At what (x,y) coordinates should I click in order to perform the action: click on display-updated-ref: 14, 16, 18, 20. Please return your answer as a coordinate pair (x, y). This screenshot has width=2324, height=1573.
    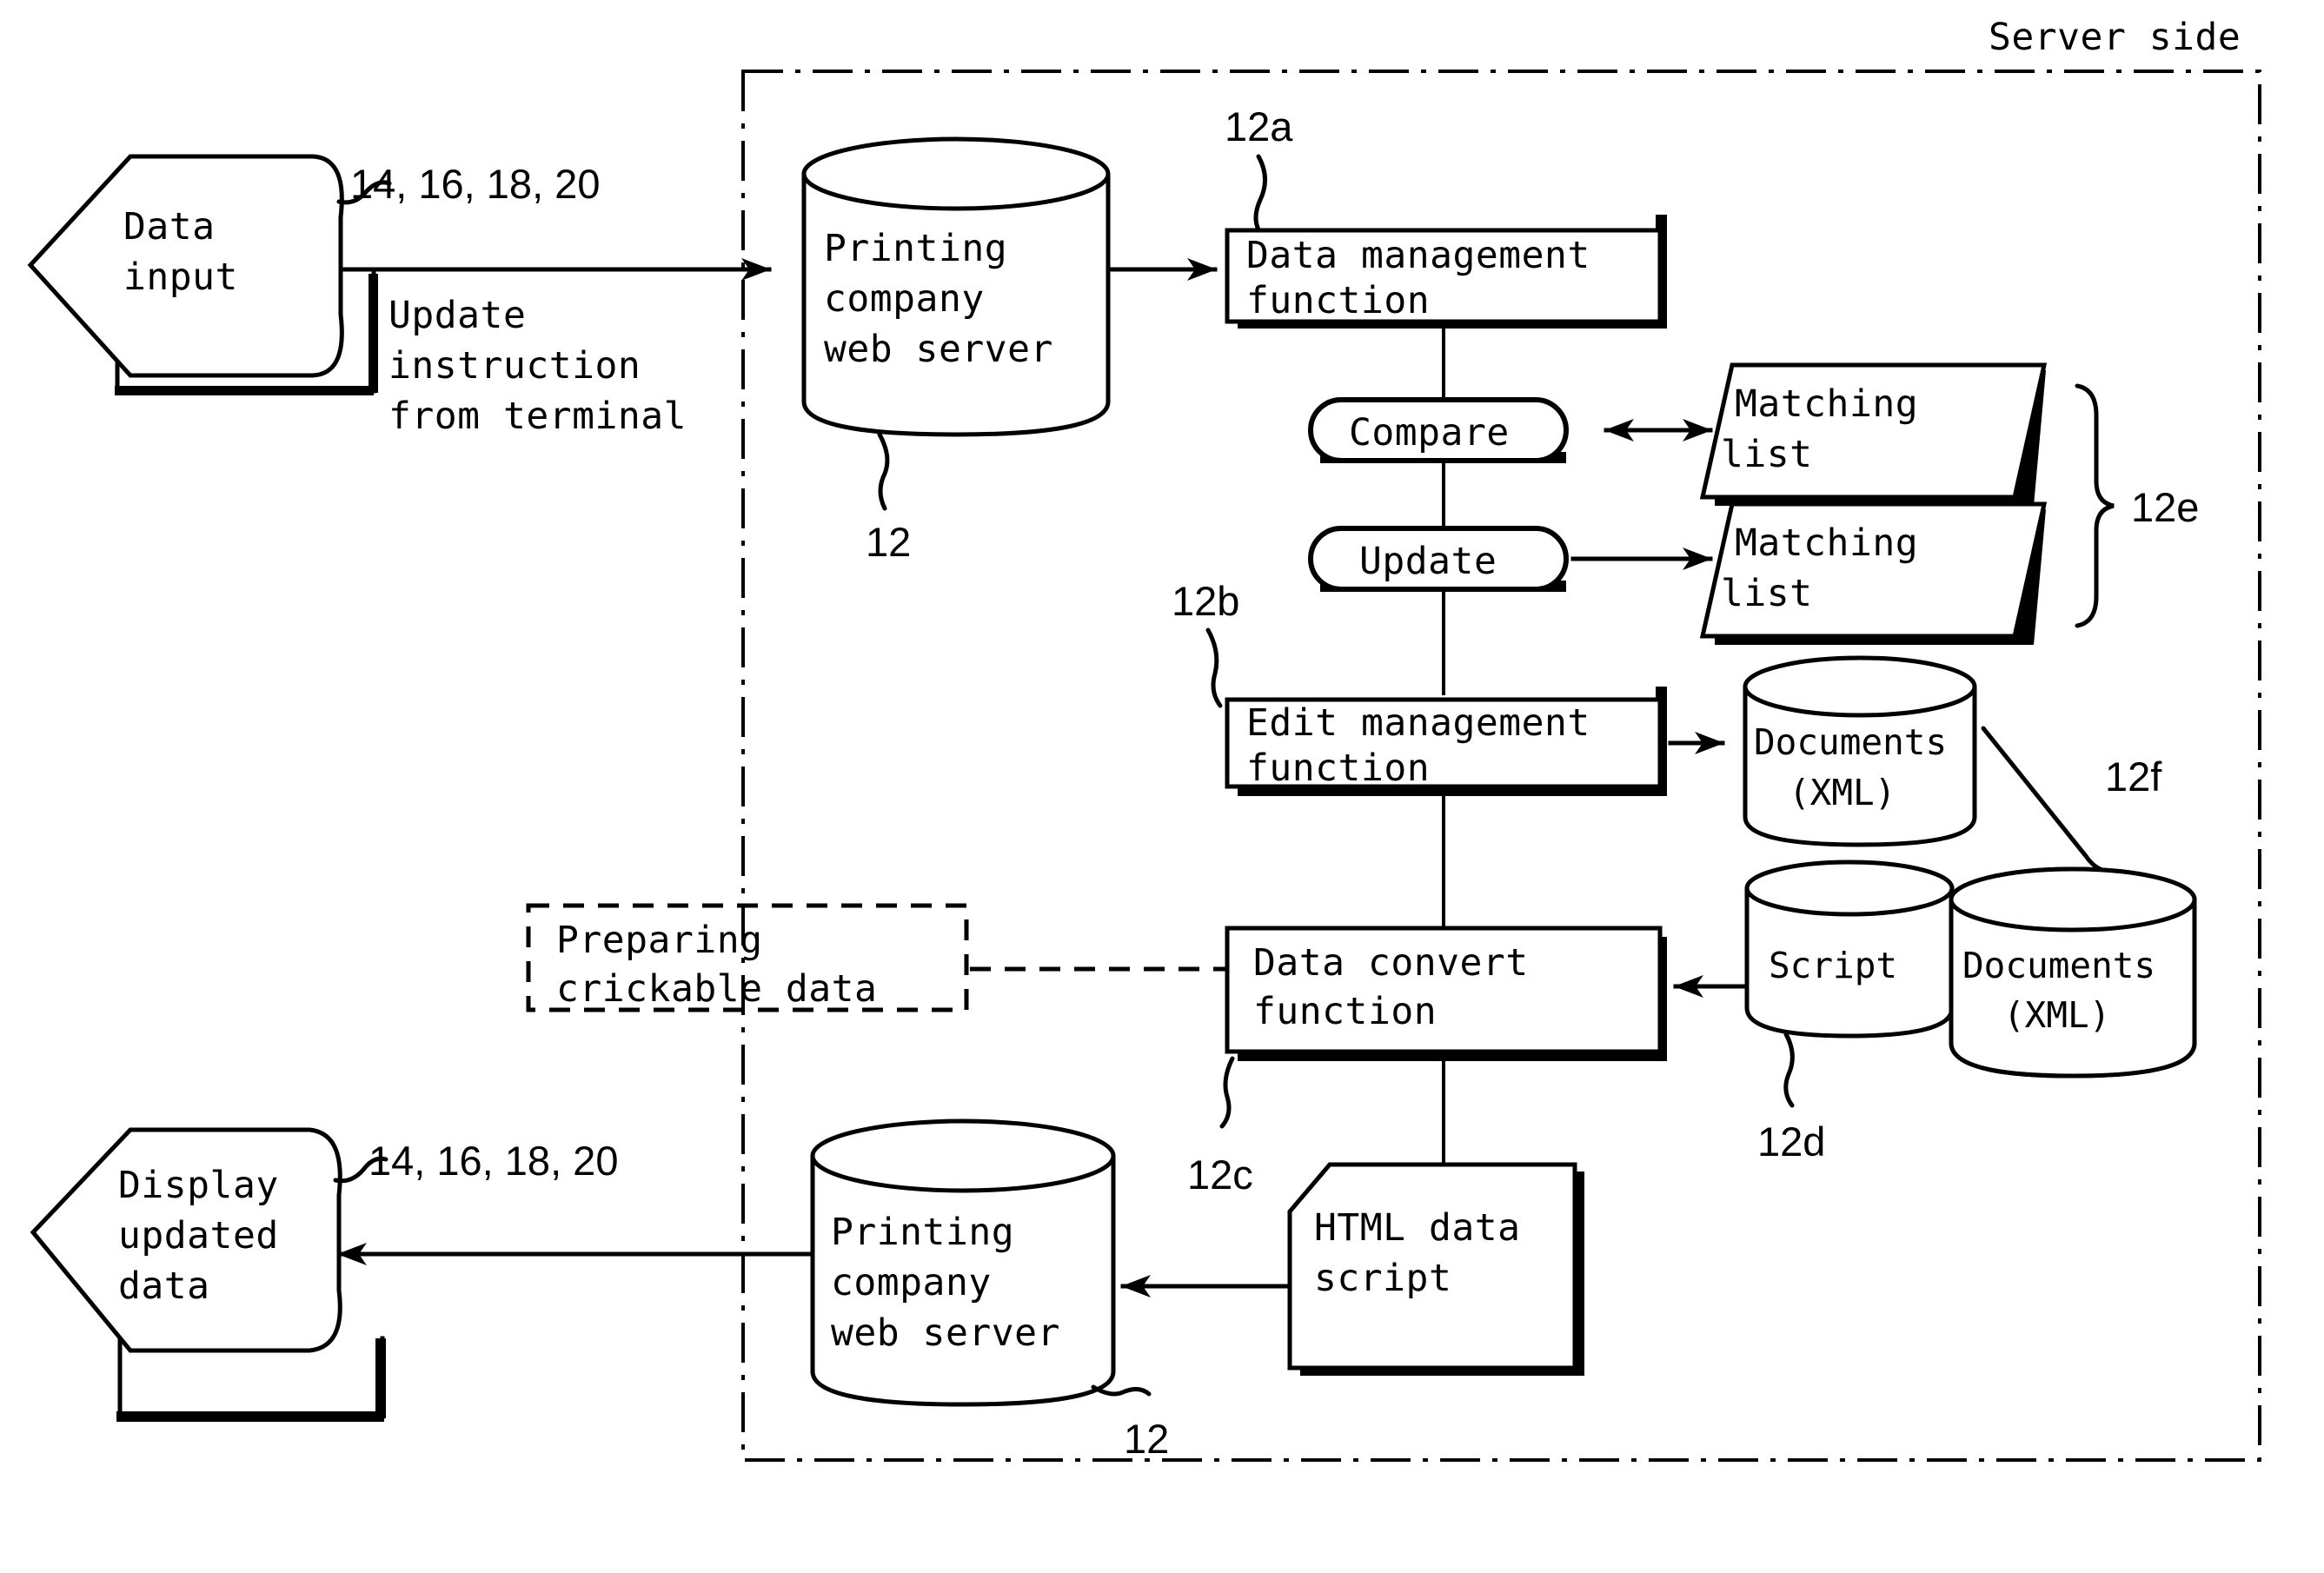
    Looking at the image, I should click on (494, 1161).